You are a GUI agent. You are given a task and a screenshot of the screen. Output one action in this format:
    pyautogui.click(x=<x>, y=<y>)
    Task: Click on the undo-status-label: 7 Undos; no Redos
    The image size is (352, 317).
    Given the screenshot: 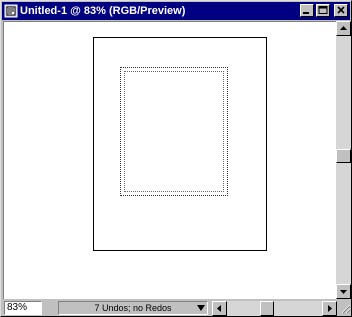 What is the action you would take?
    pyautogui.click(x=133, y=308)
    